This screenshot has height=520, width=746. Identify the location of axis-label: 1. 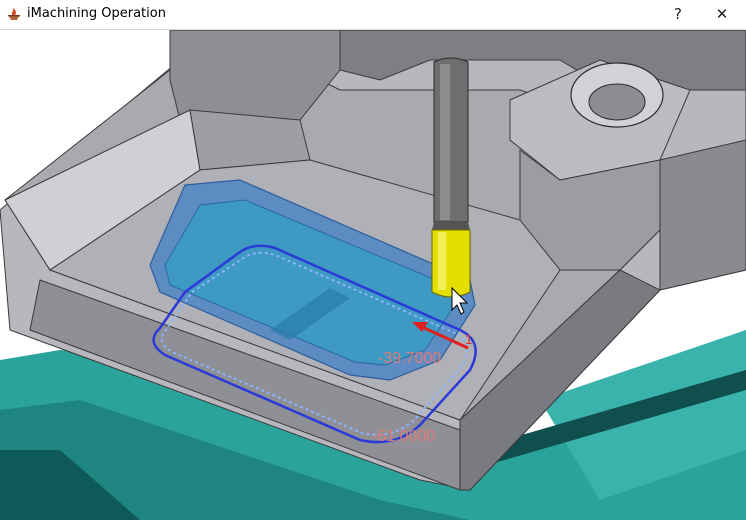
(469, 339).